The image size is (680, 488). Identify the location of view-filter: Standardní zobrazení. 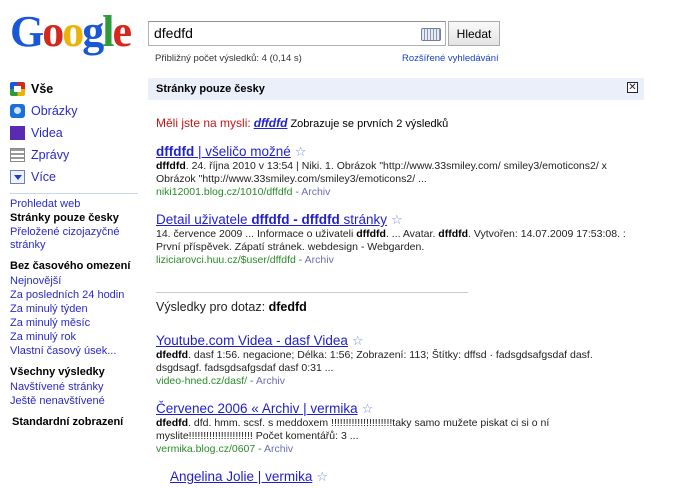
(77, 422).